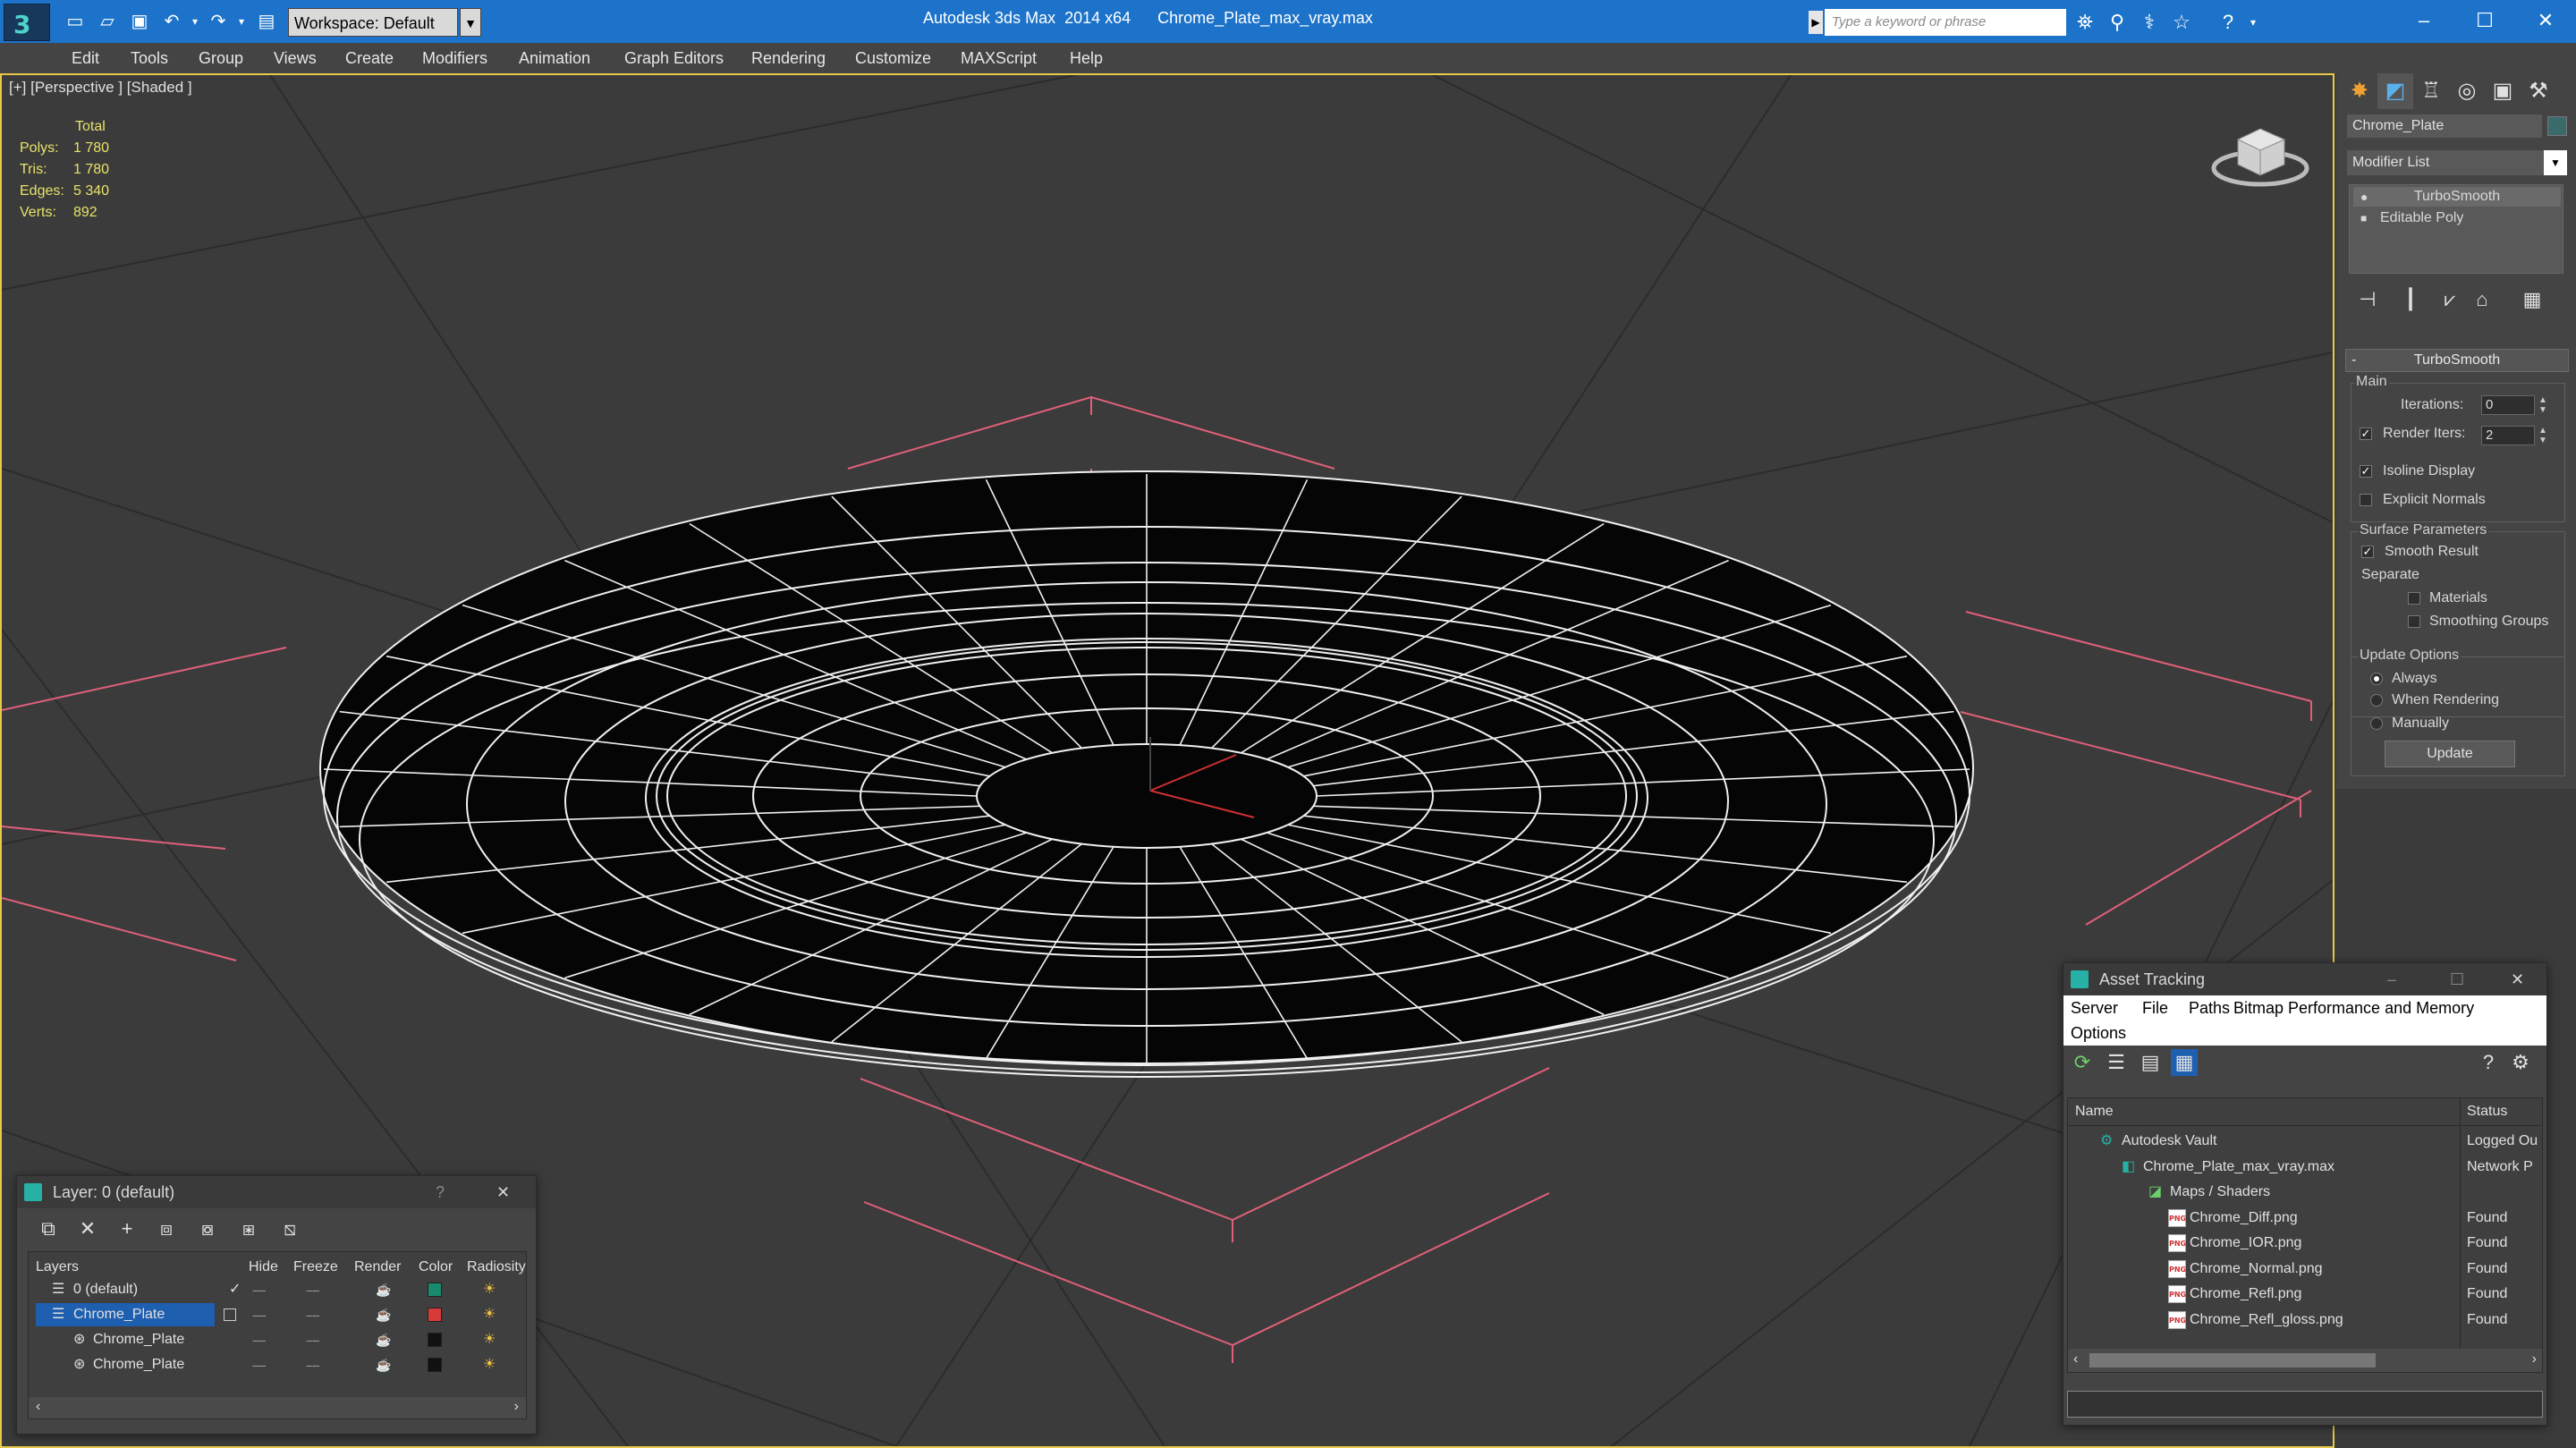  What do you see at coordinates (315, 1267) in the screenshot?
I see `col-freeze: Freeze` at bounding box center [315, 1267].